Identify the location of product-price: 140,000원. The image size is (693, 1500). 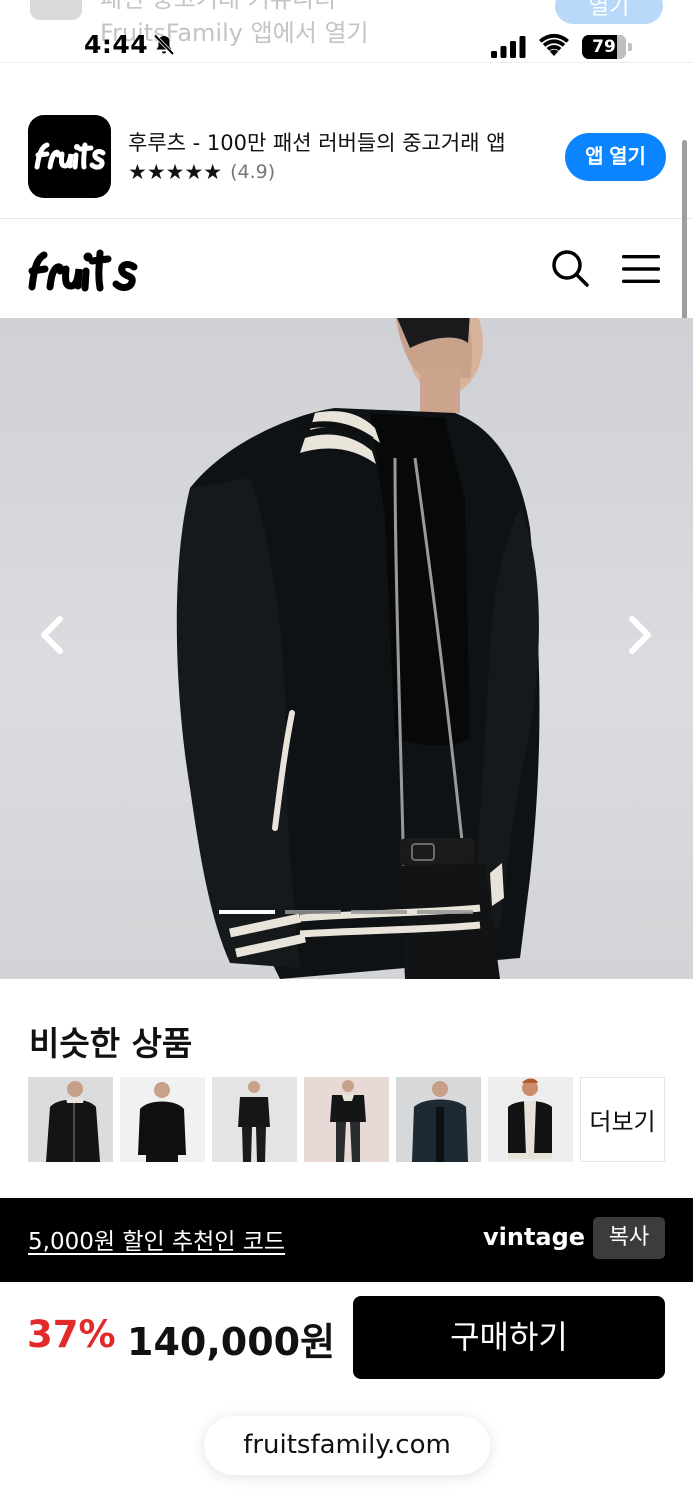
(231, 1342).